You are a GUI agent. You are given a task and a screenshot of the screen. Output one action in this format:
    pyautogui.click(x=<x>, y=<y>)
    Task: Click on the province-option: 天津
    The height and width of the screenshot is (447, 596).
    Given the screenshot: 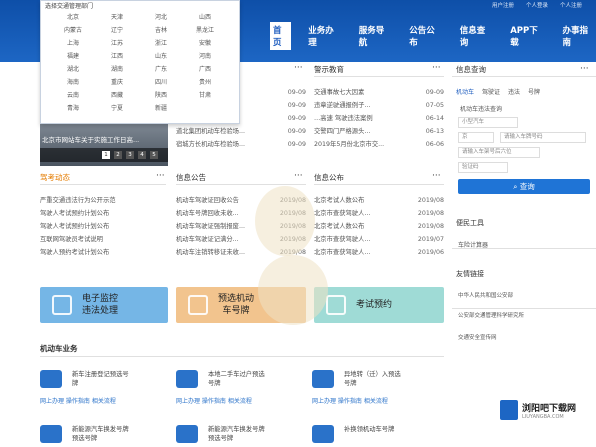 What is the action you would take?
    pyautogui.click(x=117, y=18)
    